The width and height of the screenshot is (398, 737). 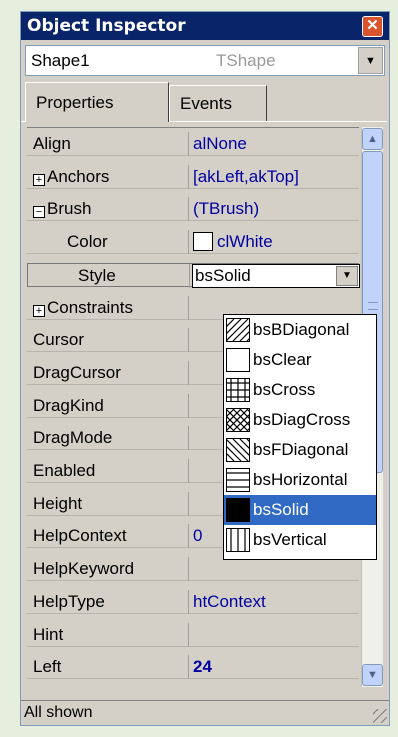 I want to click on property-name-text: DragCursor, so click(x=77, y=372).